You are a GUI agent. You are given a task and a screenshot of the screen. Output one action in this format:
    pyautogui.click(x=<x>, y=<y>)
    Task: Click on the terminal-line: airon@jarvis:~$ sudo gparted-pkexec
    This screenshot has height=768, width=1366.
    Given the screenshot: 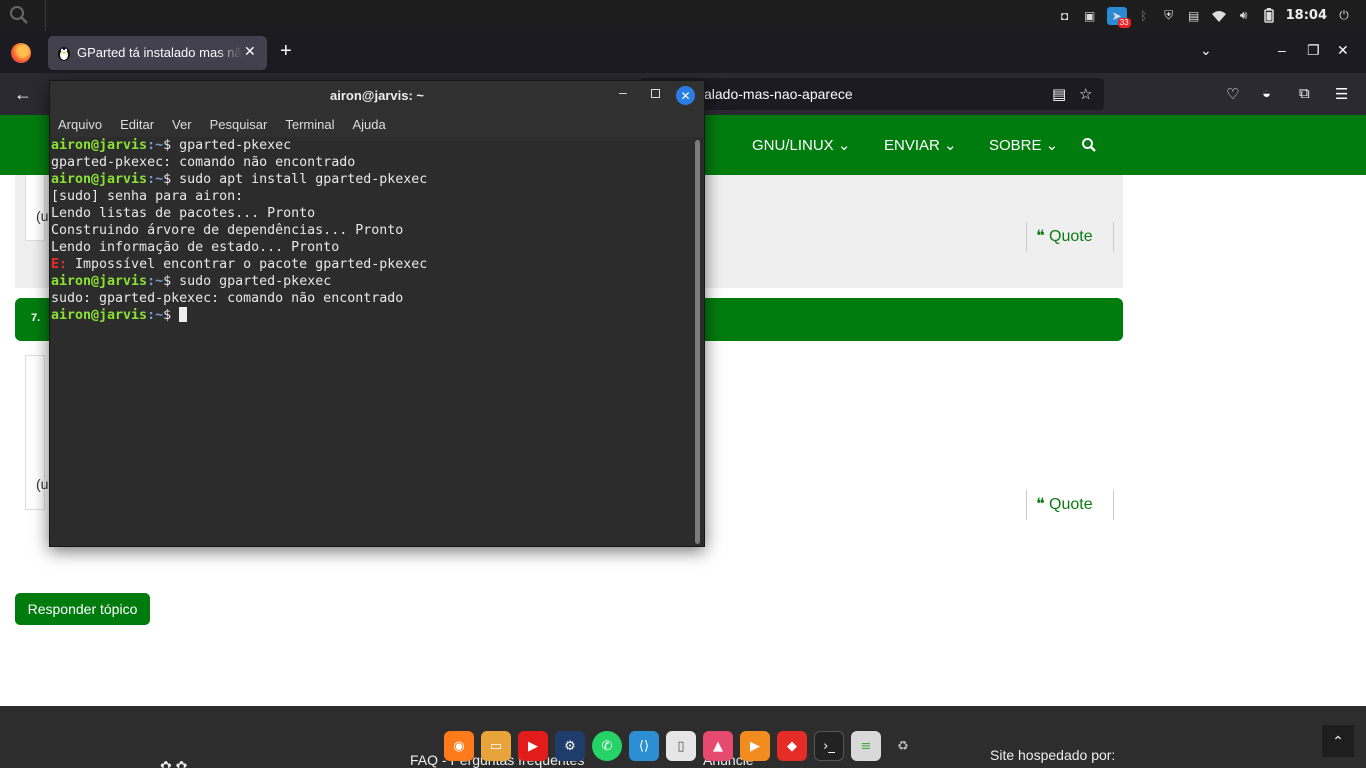 What is the action you would take?
    pyautogui.click(x=191, y=281)
    